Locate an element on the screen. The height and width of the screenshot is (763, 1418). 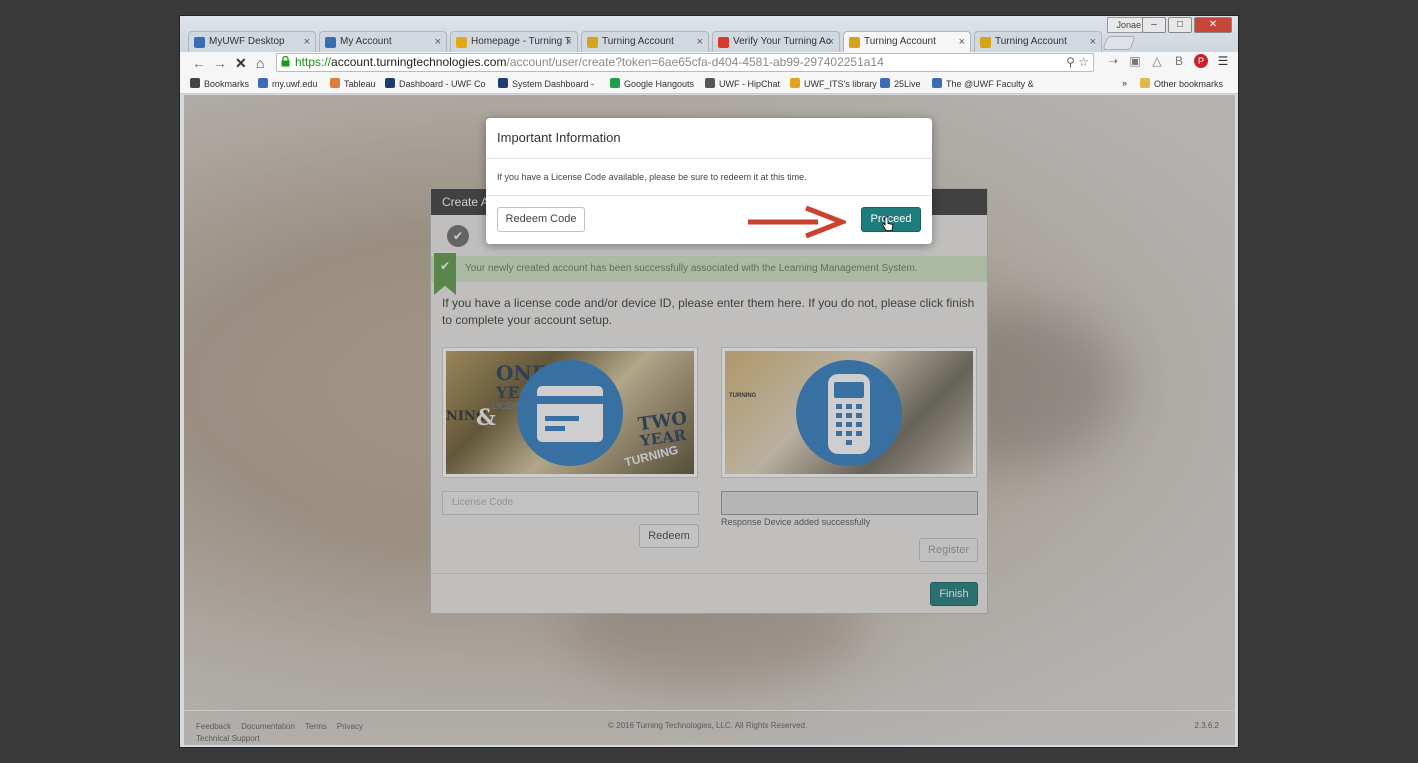
bookmark-label: Google Hangouts is located at coordinates (659, 84).